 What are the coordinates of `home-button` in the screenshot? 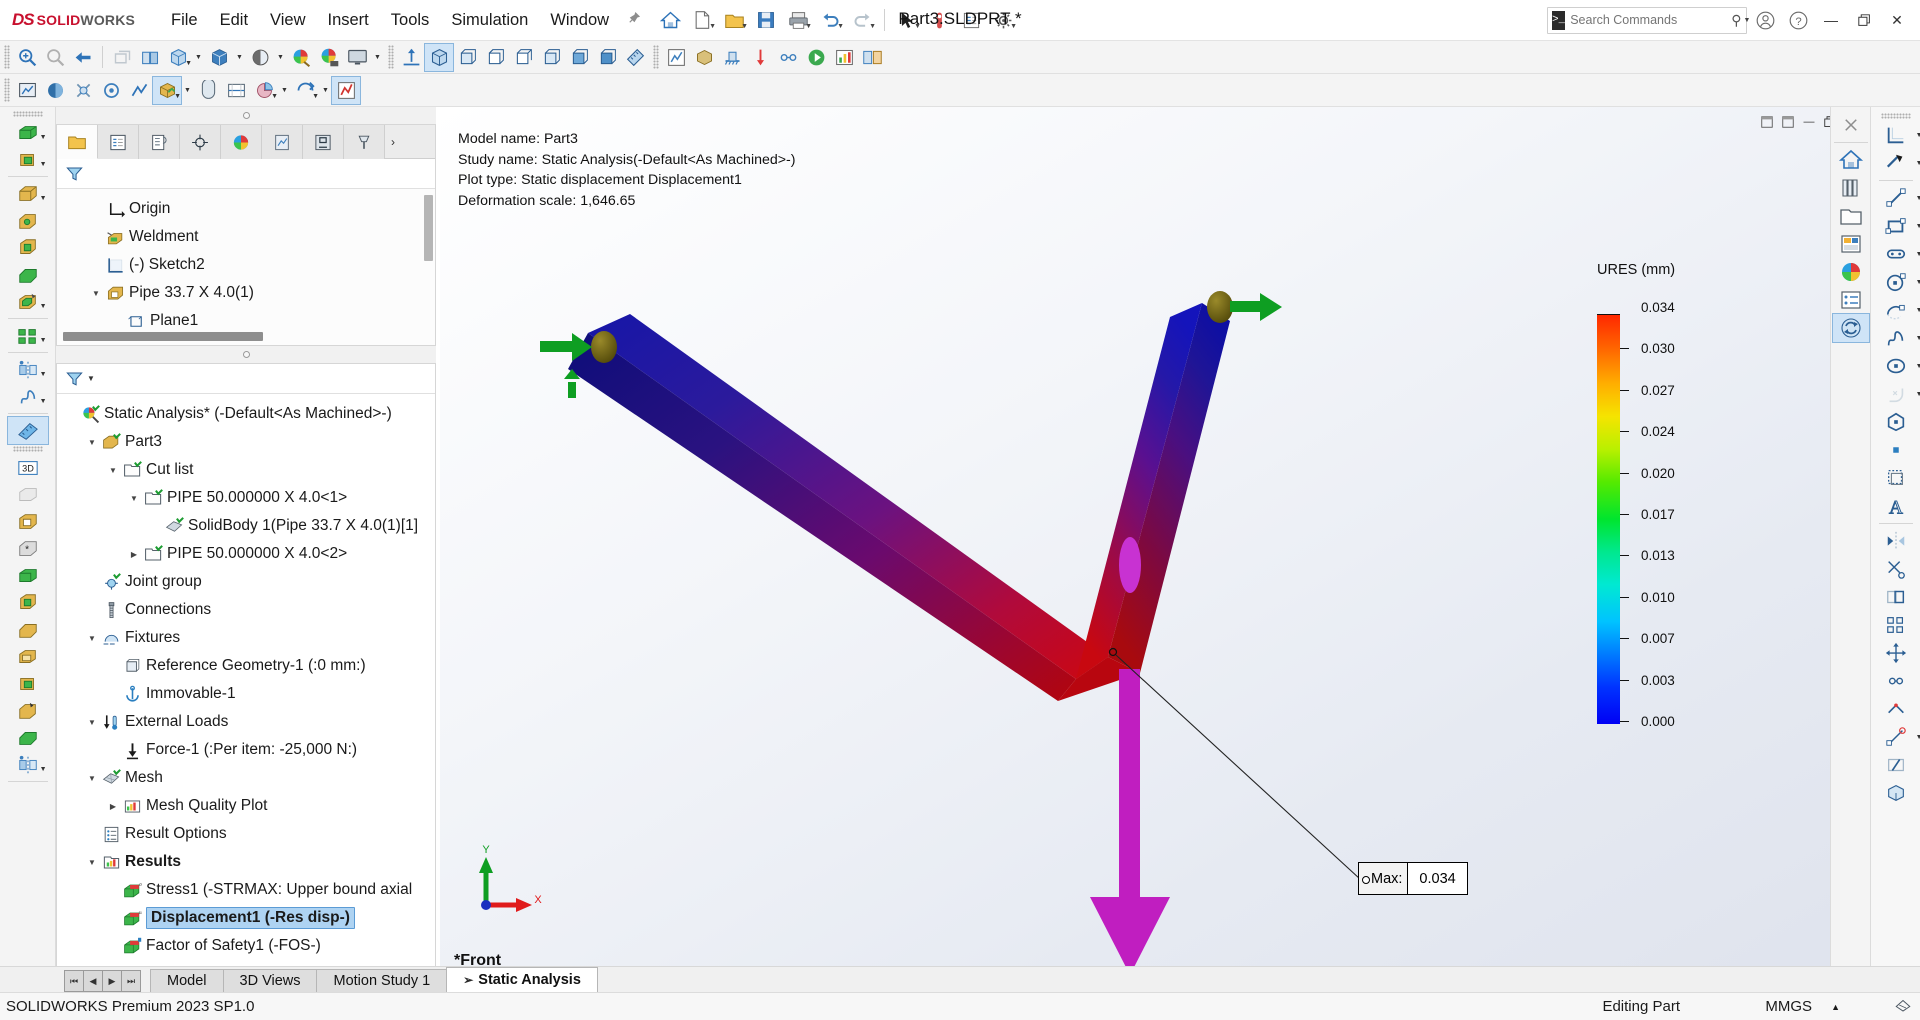 It's located at (670, 20).